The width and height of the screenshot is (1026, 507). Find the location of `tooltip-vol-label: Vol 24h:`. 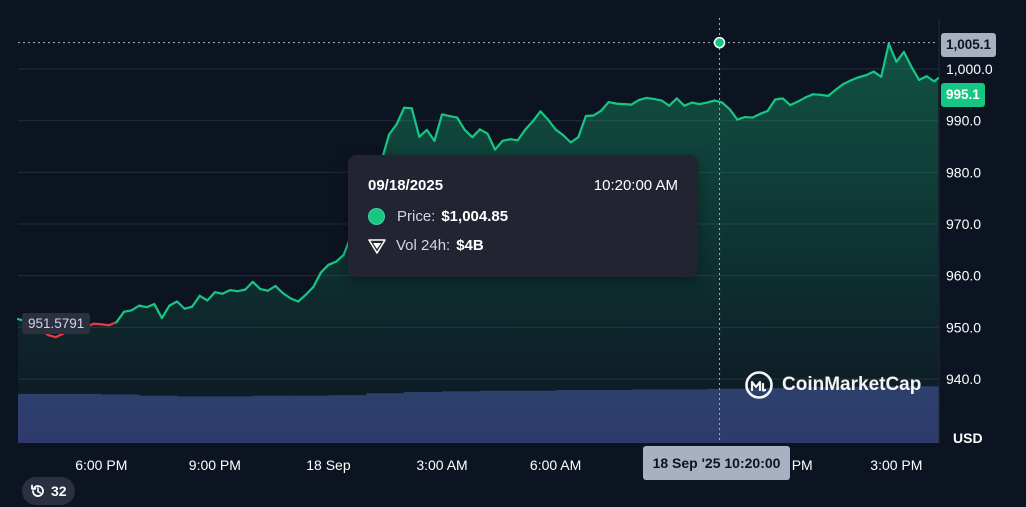

tooltip-vol-label: Vol 24h: is located at coordinates (423, 245).